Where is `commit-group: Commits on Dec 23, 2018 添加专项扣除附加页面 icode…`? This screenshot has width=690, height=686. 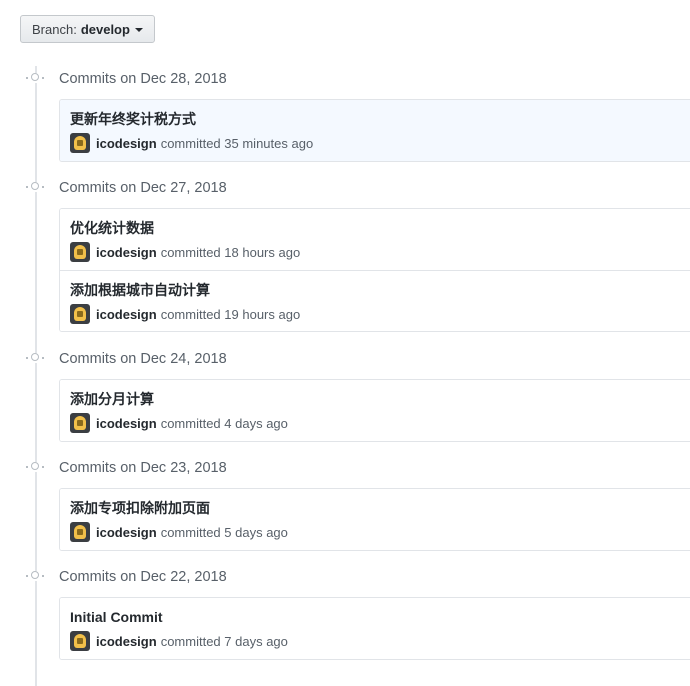 commit-group: Commits on Dec 23, 2018 添加专项扣除附加页面 icode… is located at coordinates (345, 503).